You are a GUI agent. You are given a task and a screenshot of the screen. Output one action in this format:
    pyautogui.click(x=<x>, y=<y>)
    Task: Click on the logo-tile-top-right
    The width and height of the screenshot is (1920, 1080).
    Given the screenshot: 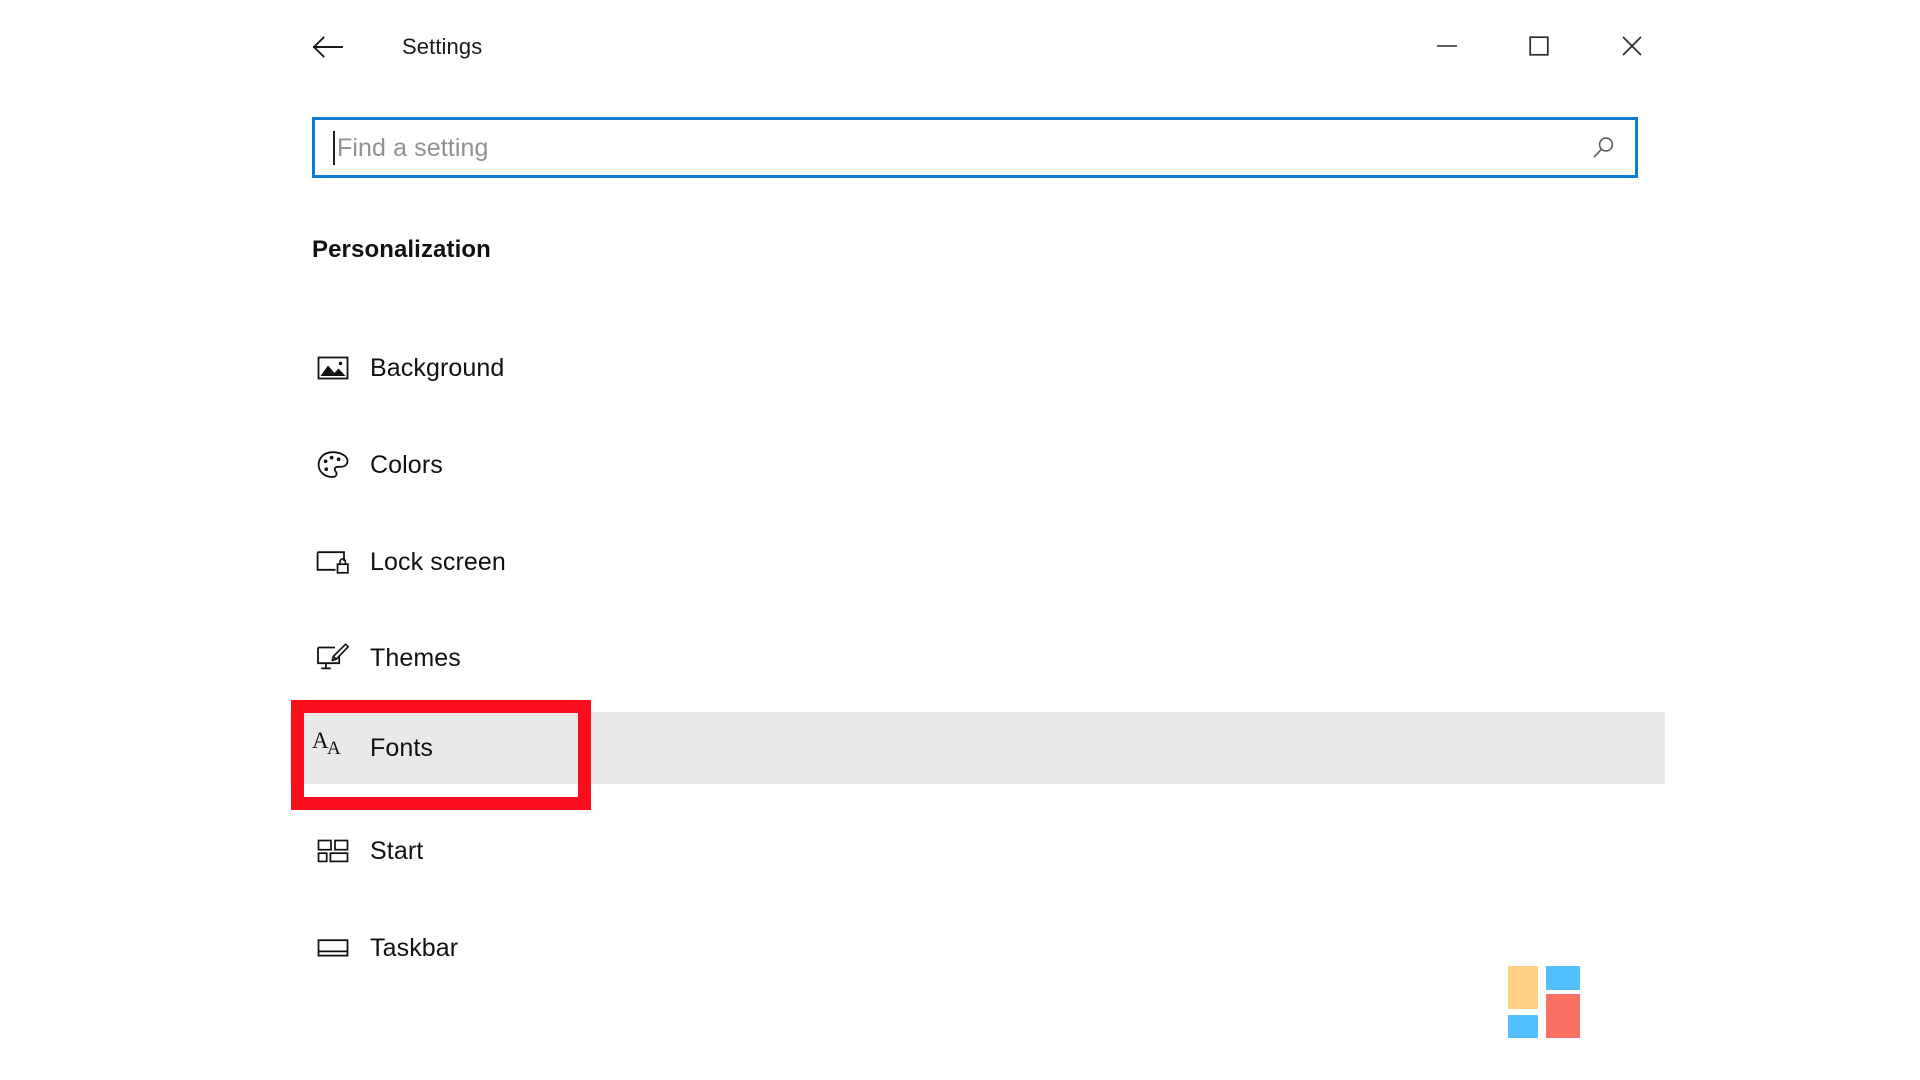 What is the action you would take?
    pyautogui.click(x=1563, y=978)
    